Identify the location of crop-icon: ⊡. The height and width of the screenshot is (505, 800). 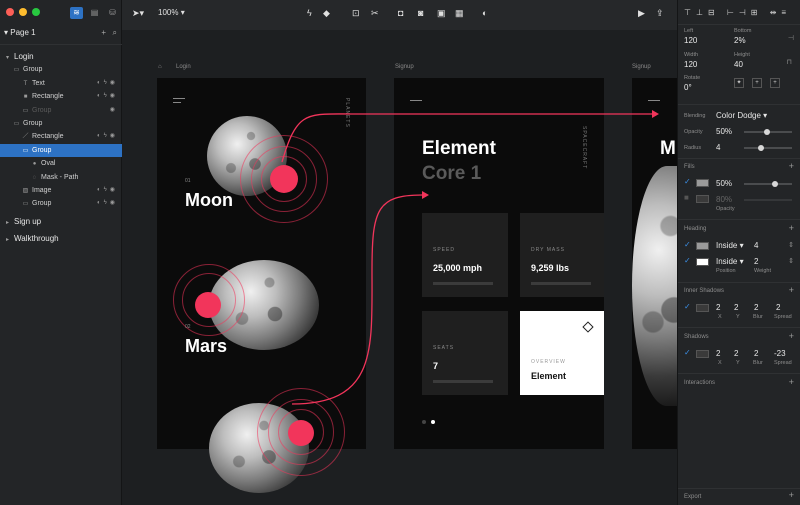
(356, 13).